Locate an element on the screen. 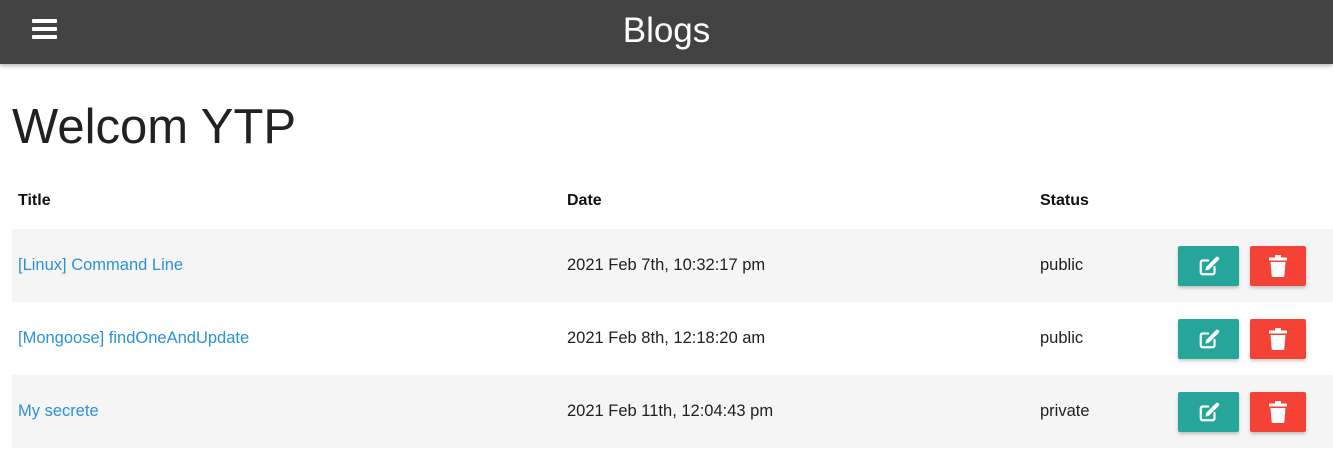 The image size is (1333, 461). header-title: Title is located at coordinates (34, 200).